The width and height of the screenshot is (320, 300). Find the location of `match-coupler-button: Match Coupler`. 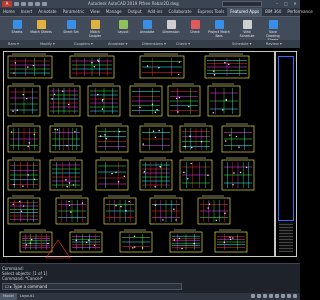

match-coupler-button: Match Coupler is located at coordinates (95, 29).